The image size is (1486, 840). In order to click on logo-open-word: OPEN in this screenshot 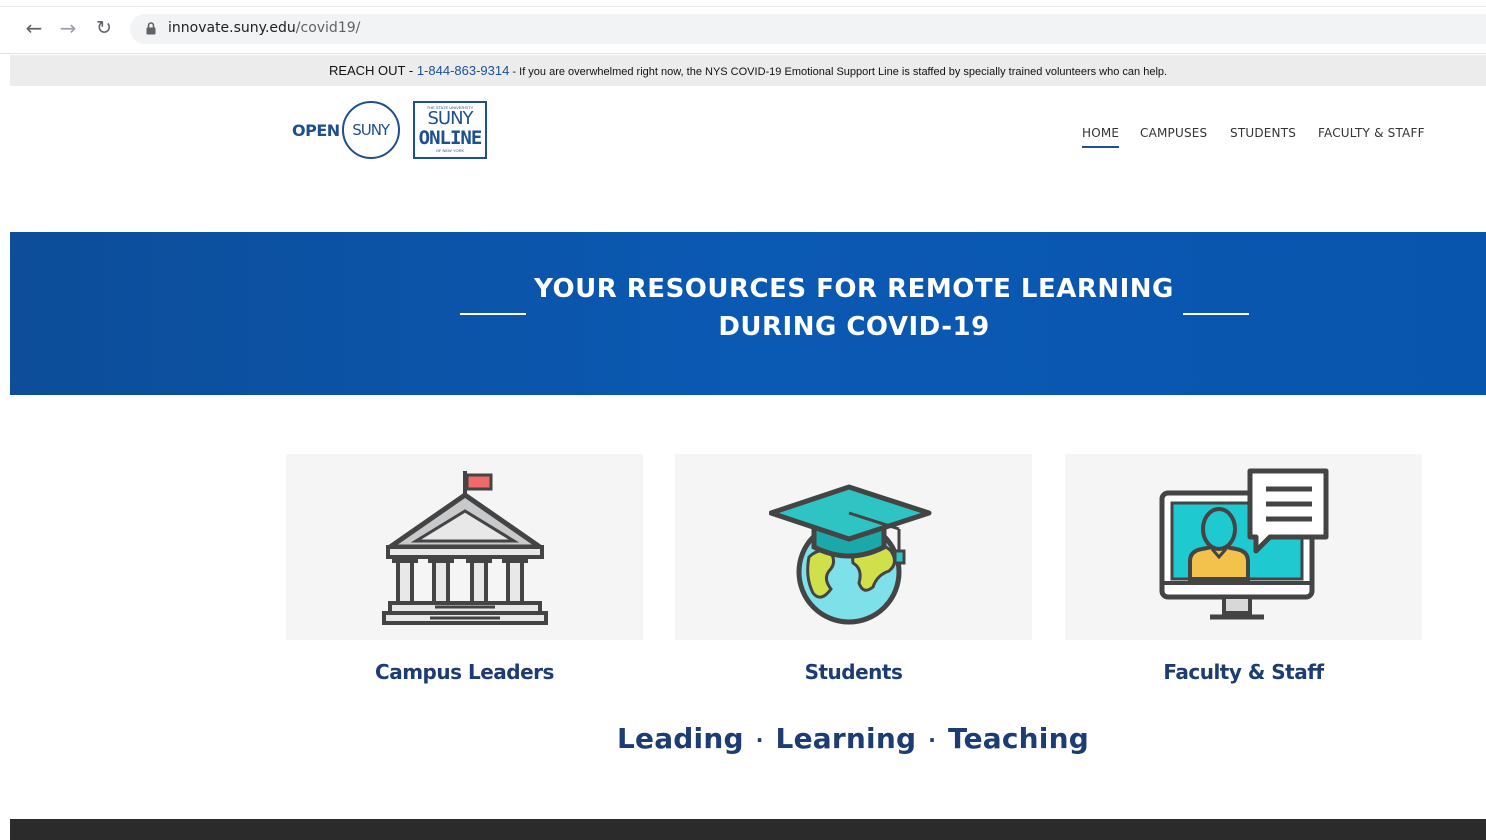, I will do `click(316, 130)`.